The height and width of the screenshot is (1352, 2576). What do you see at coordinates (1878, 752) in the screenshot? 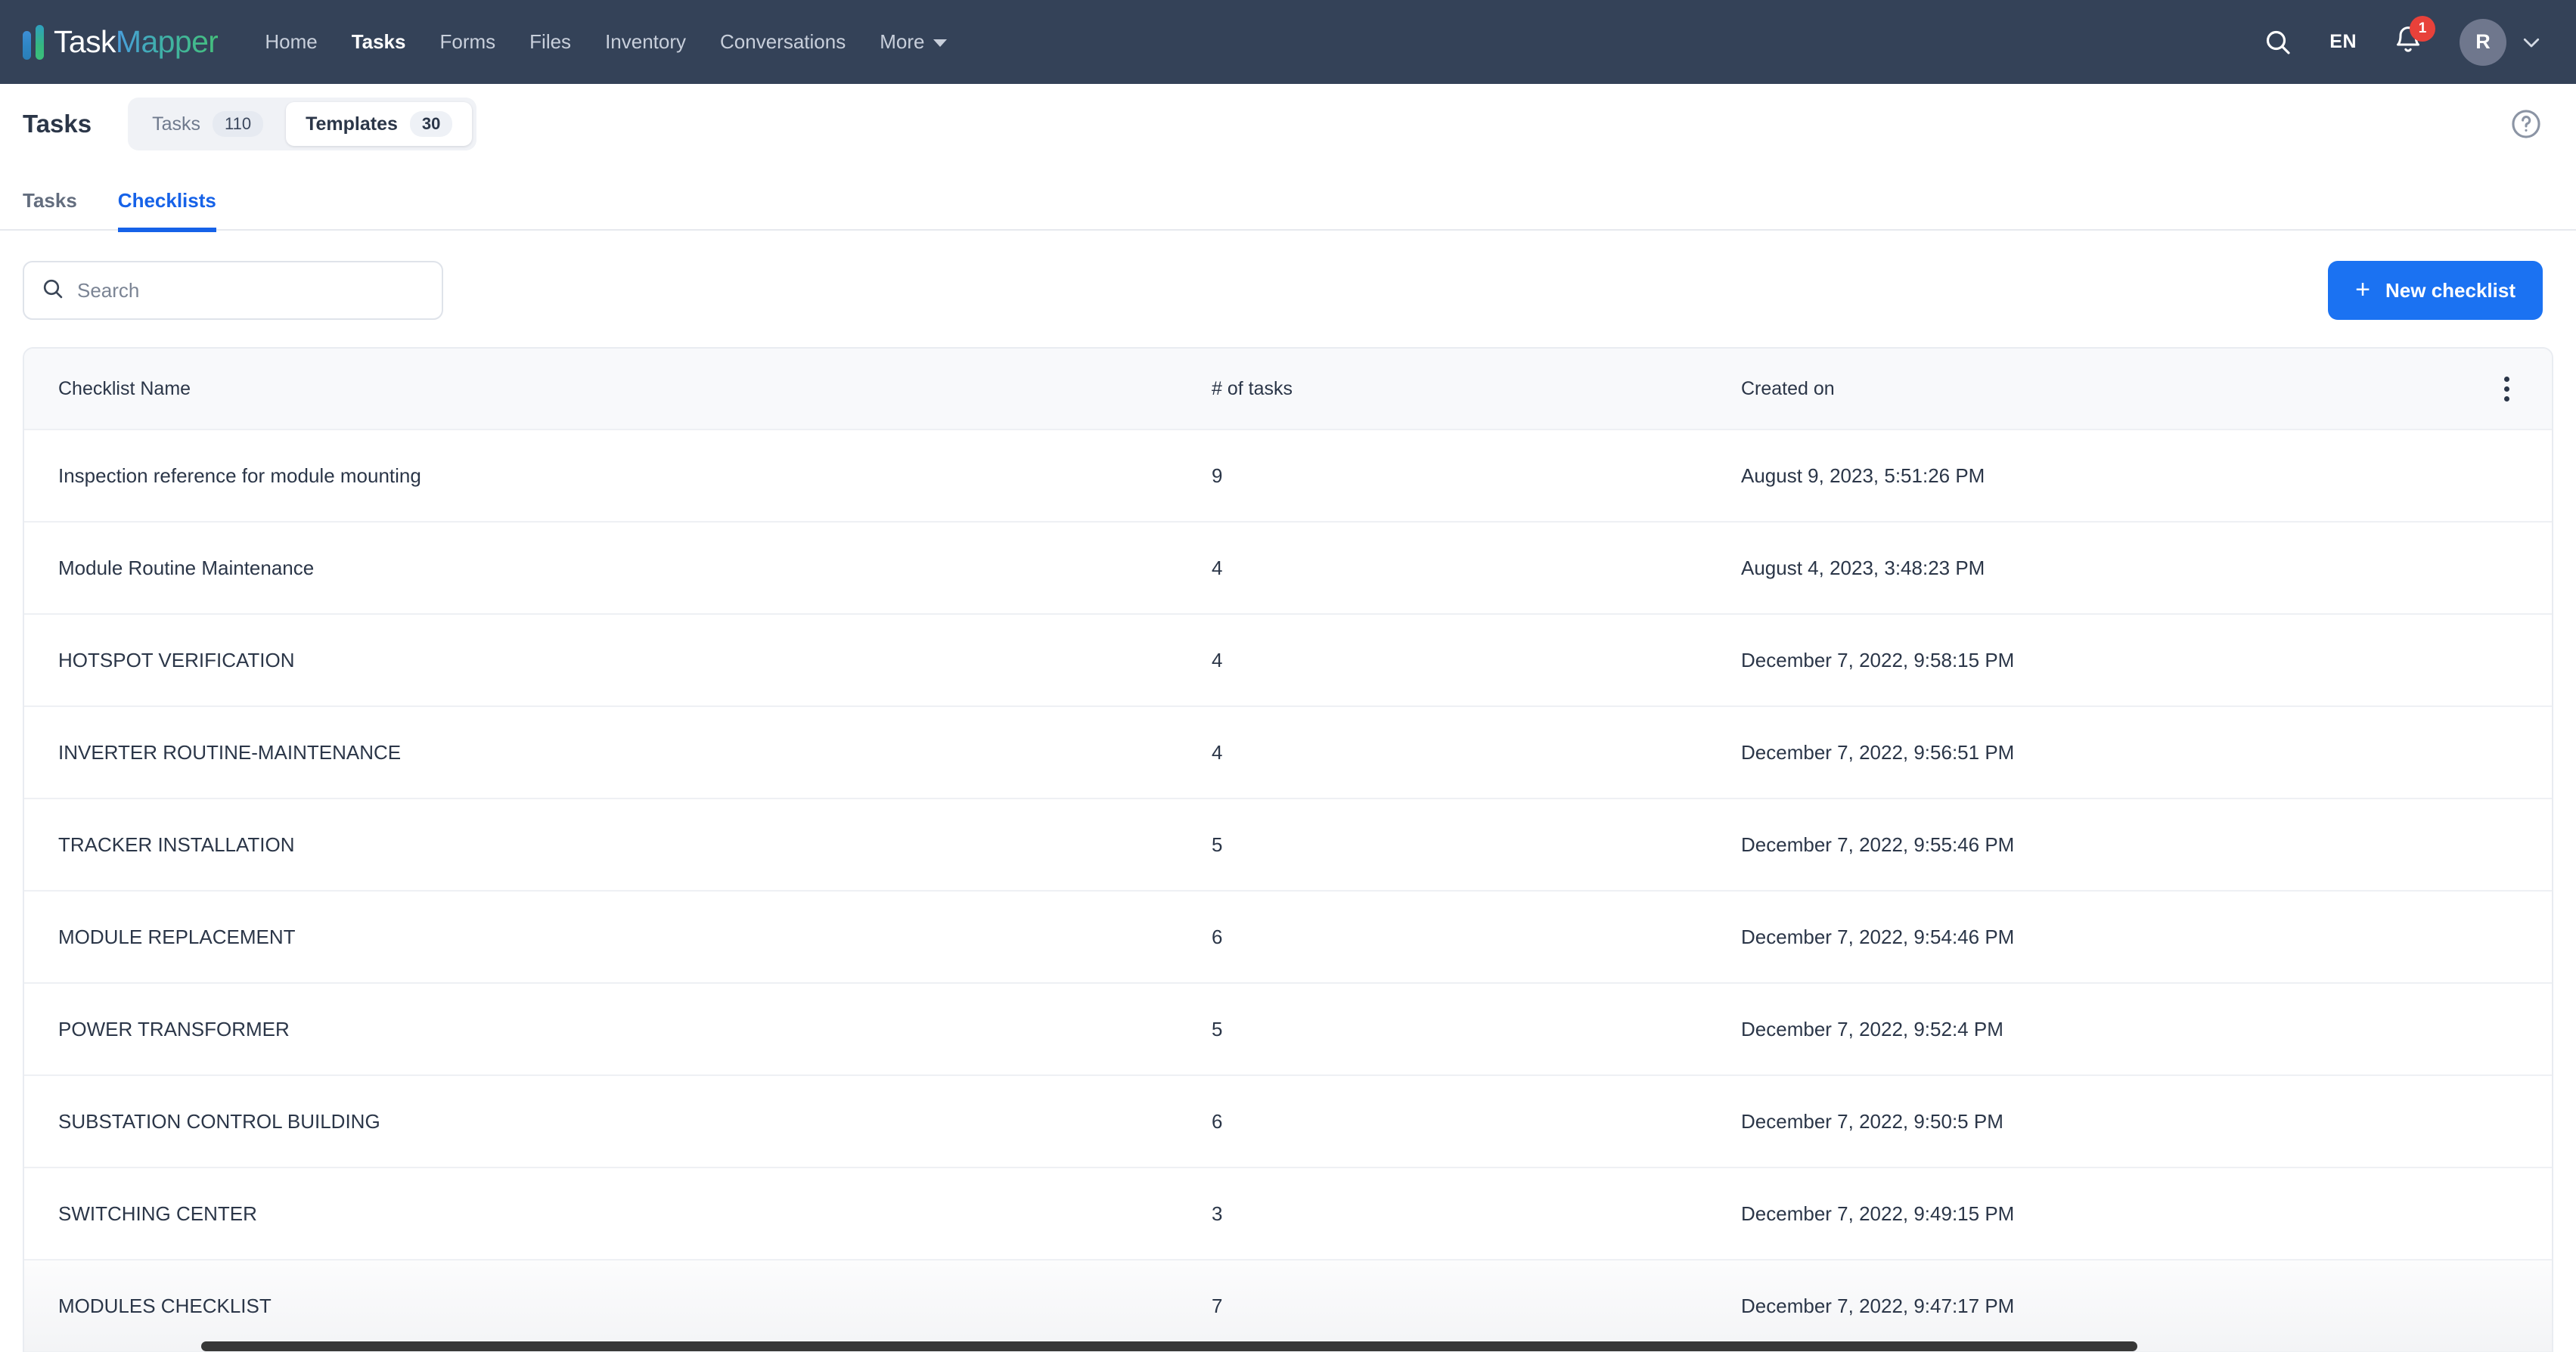
I see `cell-created-on: December 7, 2022, 9:56:51 PM` at bounding box center [1878, 752].